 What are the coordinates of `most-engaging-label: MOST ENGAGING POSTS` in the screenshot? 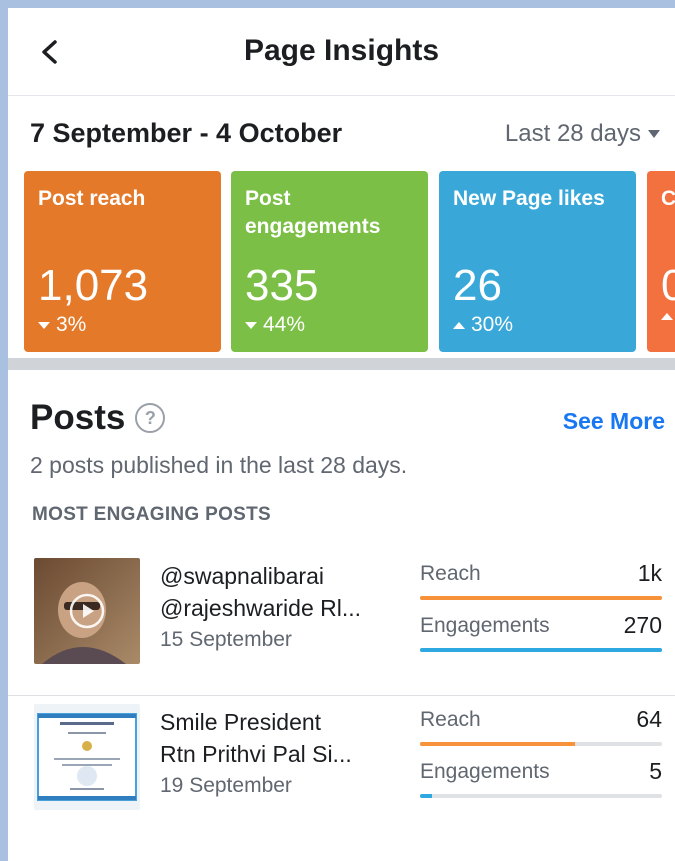 It's located at (151, 514).